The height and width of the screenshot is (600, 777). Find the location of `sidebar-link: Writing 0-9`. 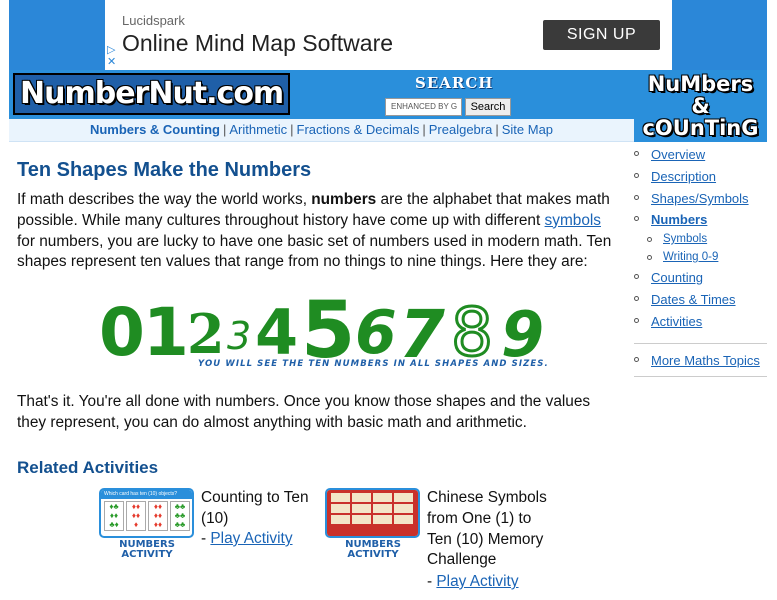

sidebar-link: Writing 0-9 is located at coordinates (690, 257).